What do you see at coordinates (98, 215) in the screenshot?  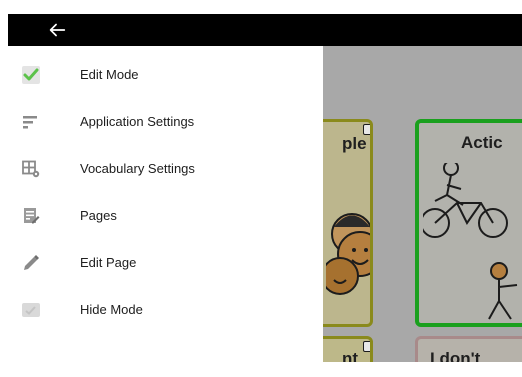 I see `menu-item-label: Pages` at bounding box center [98, 215].